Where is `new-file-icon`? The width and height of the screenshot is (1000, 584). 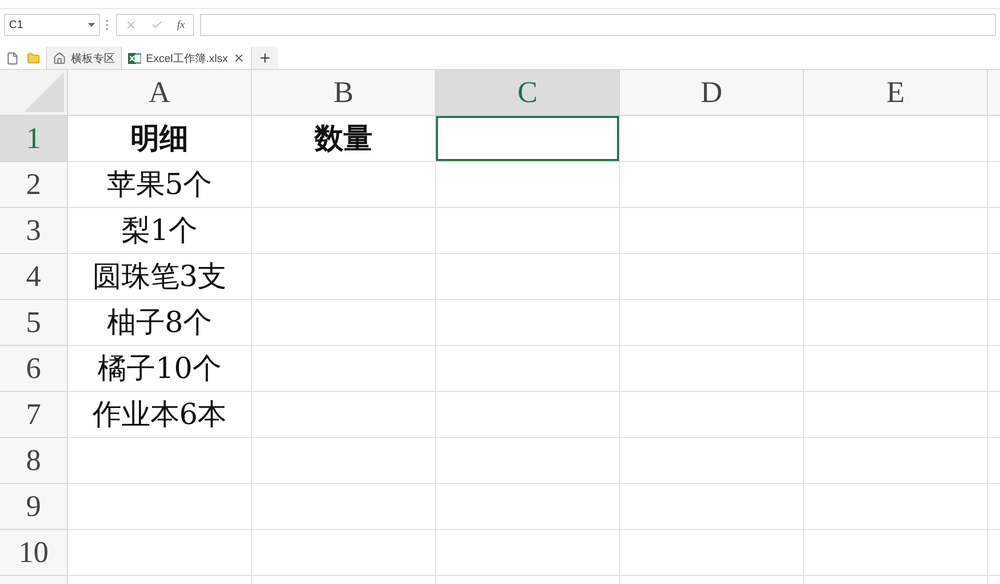 new-file-icon is located at coordinates (12, 58).